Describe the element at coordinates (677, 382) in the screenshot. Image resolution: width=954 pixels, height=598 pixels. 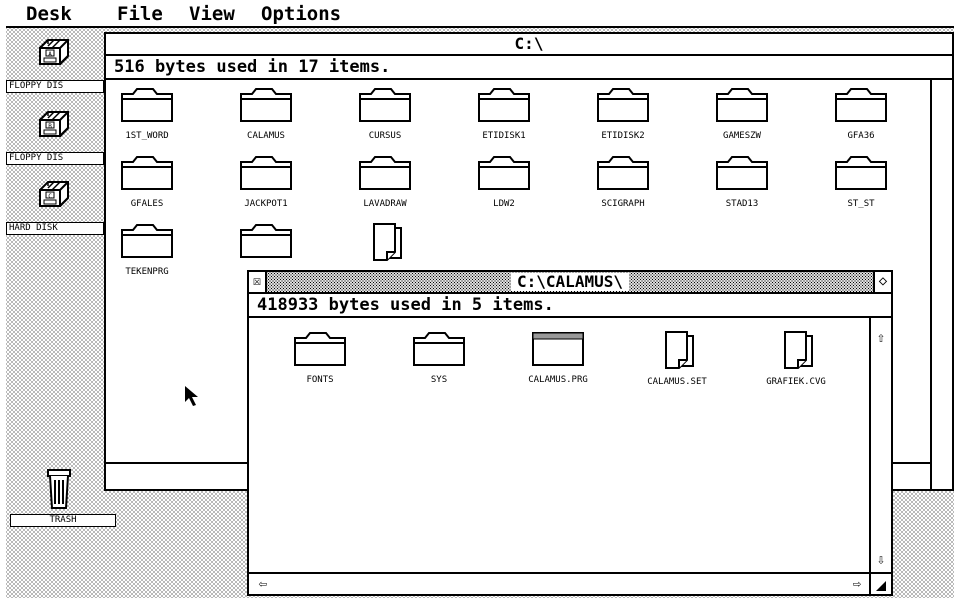
I see `file-label: CALAMUS.SET` at that location.